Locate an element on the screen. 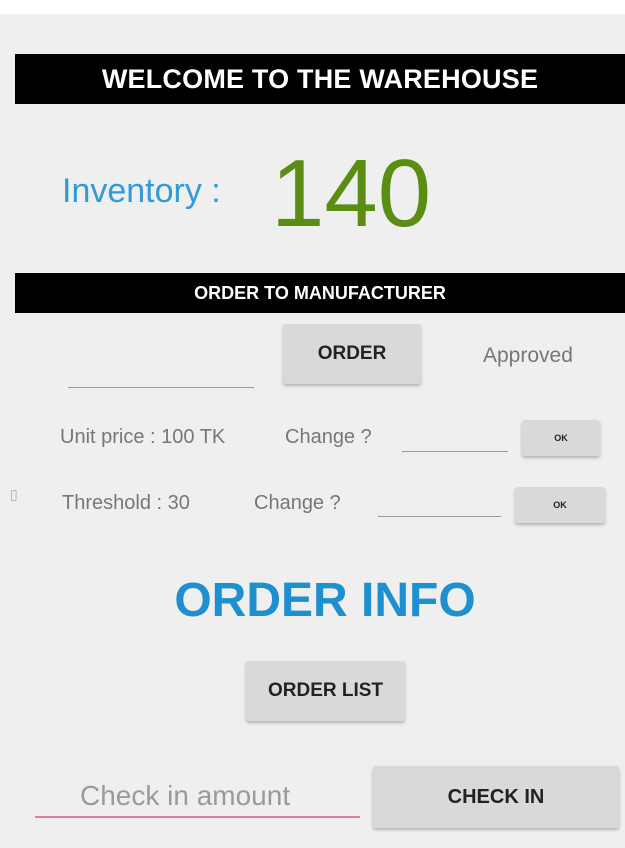 This screenshot has width=625, height=848. unit-price-change-label: Change ? is located at coordinates (328, 437).